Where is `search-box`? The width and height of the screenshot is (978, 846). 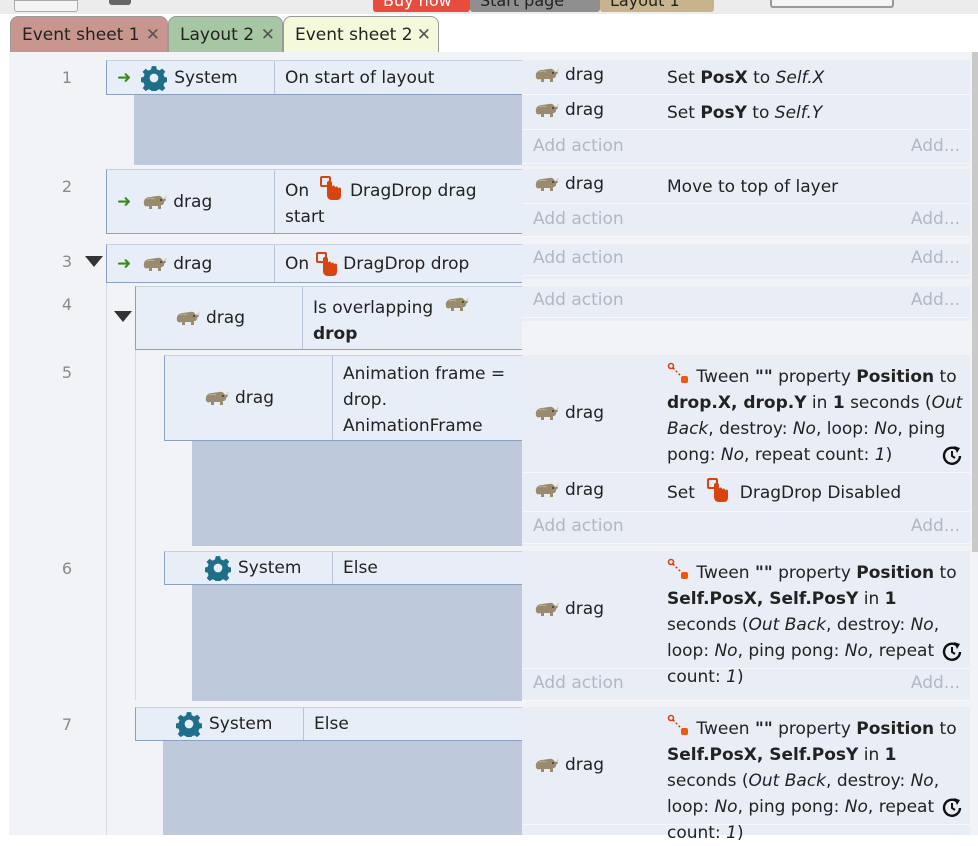 search-box is located at coordinates (832, 4).